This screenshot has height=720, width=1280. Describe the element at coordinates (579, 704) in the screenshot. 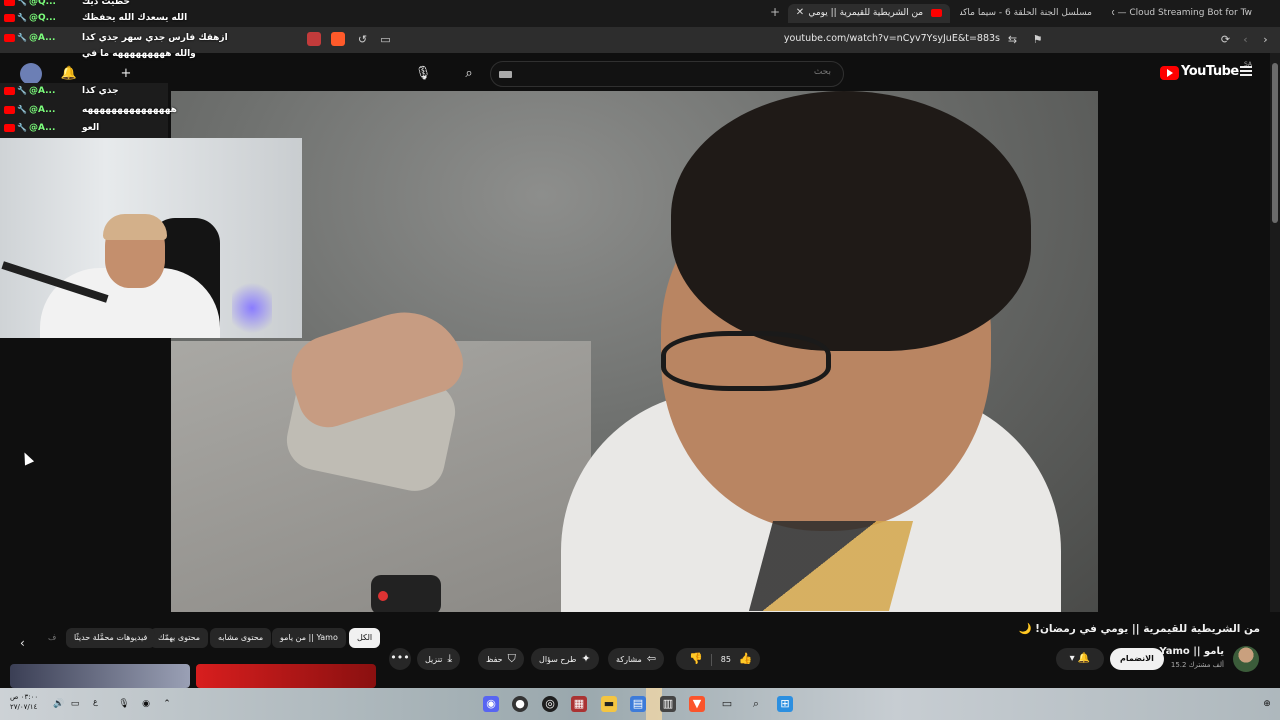

I see `app-icon: ▦` at that location.